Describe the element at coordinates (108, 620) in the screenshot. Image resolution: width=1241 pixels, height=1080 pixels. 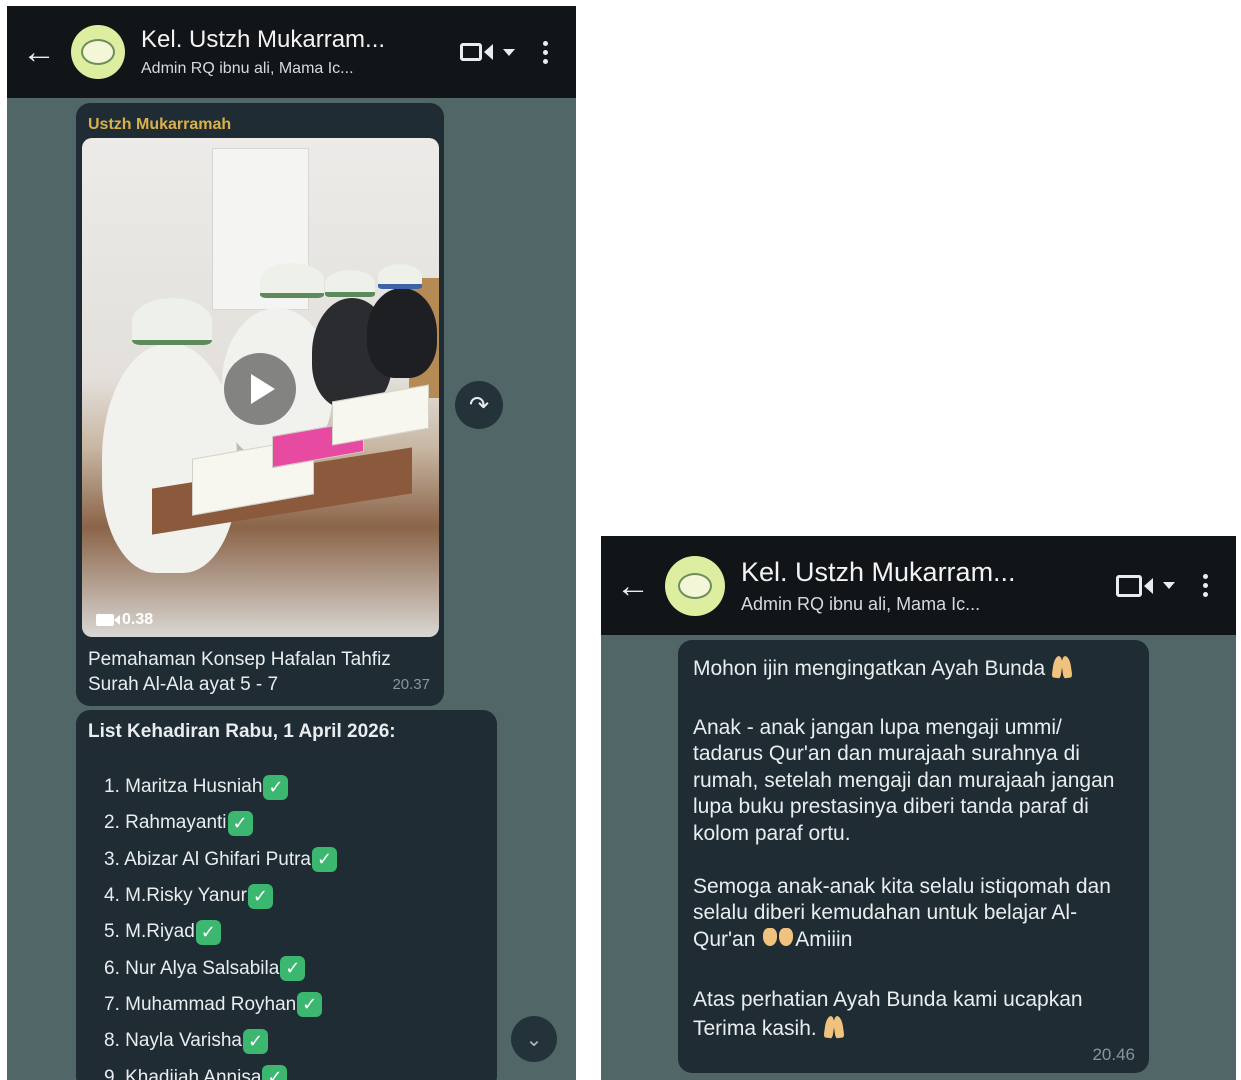
I see `video-icon` at that location.